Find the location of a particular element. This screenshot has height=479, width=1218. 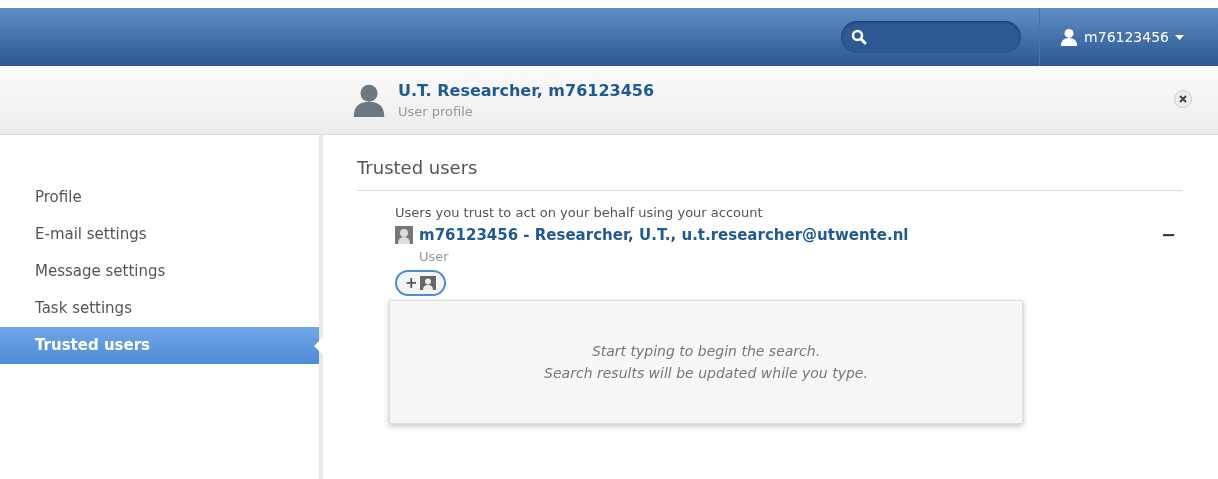

add-user-button: + is located at coordinates (420, 283).